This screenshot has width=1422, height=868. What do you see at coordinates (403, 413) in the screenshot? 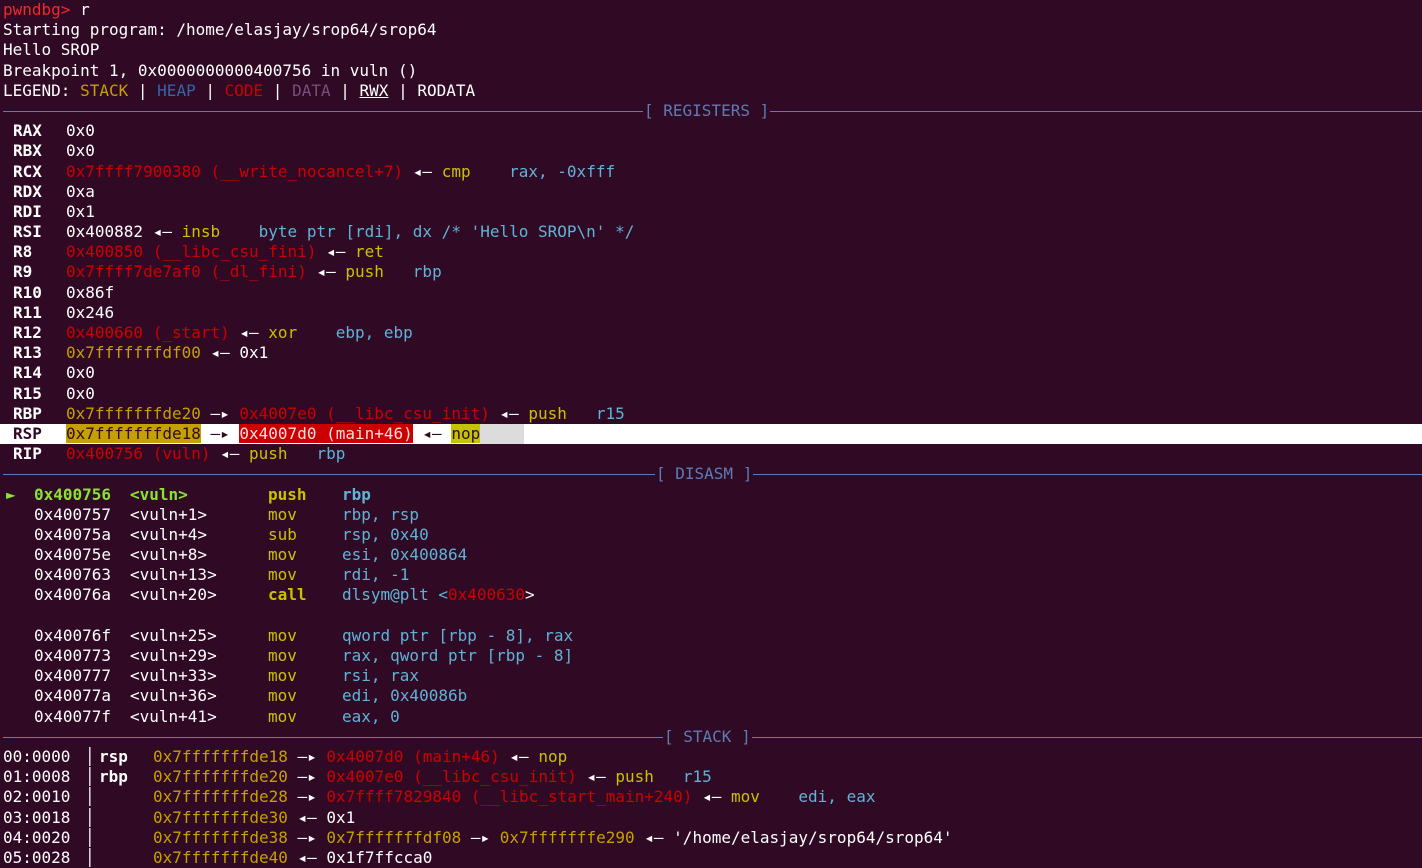
I see `symbol: (__libc_csu_init)` at bounding box center [403, 413].